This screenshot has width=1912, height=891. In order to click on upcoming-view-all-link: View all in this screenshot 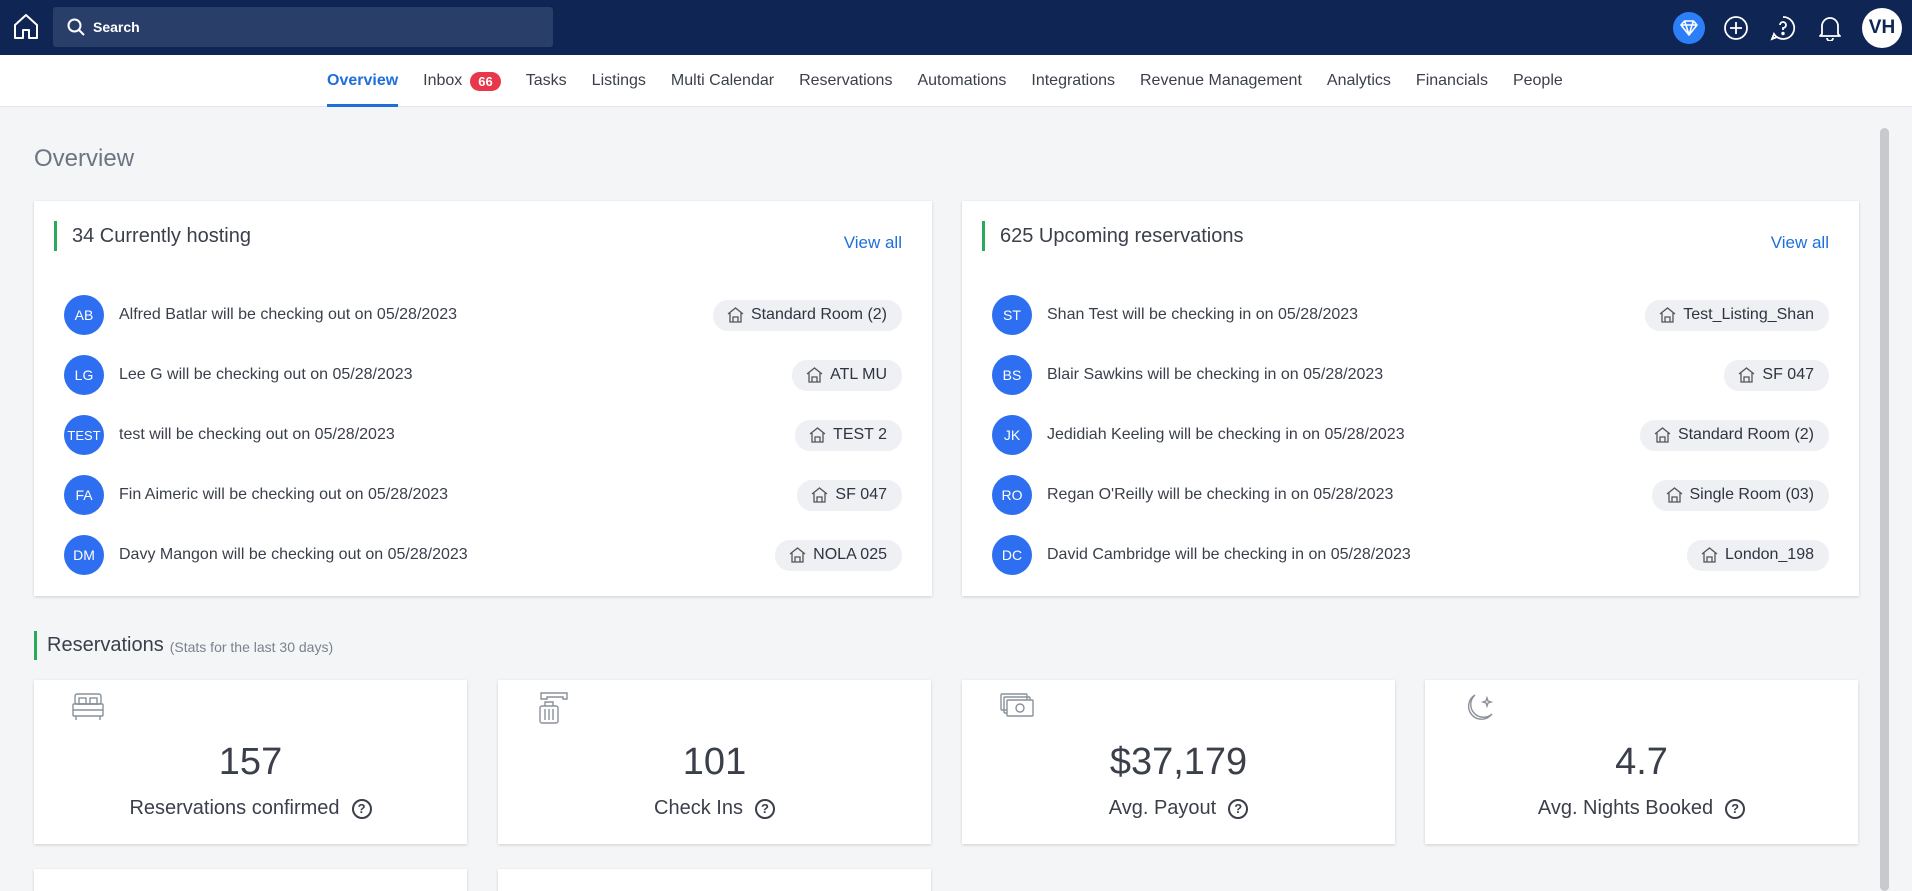, I will do `click(1800, 243)`.